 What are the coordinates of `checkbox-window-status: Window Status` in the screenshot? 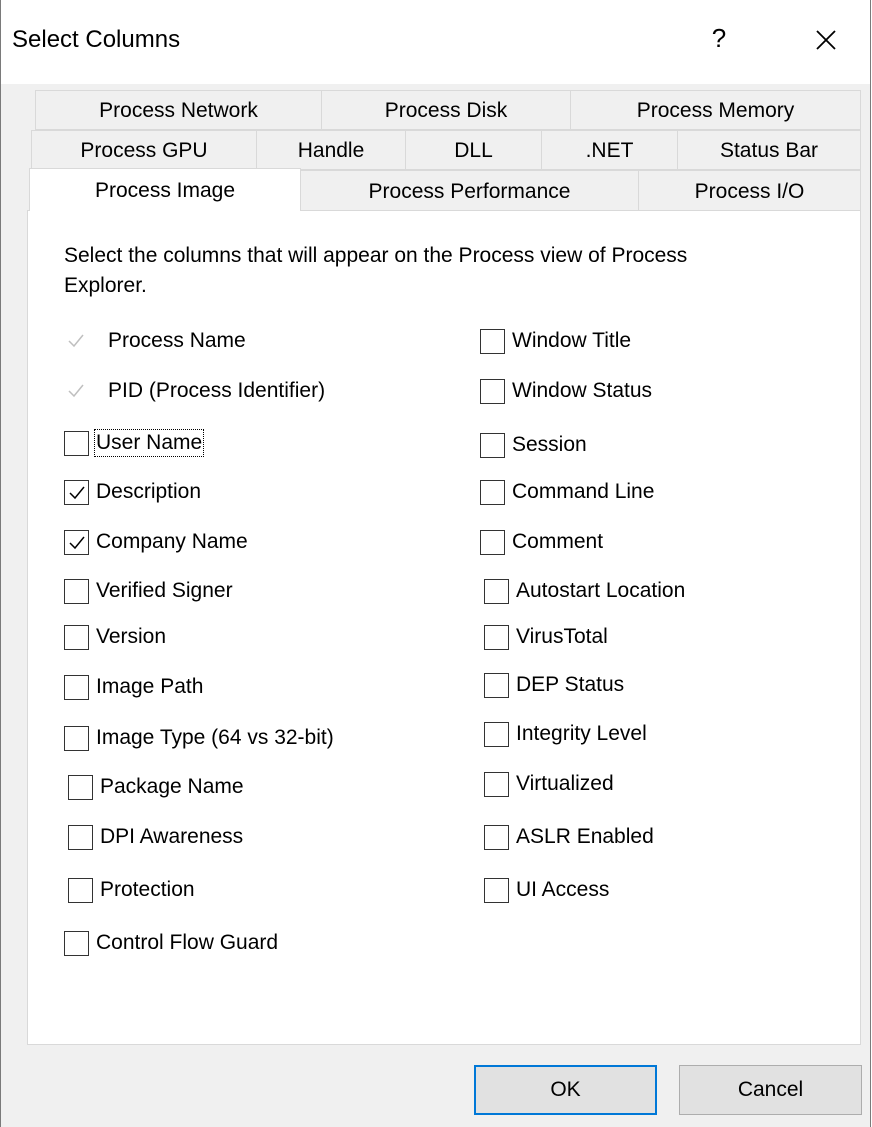 It's located at (566, 391).